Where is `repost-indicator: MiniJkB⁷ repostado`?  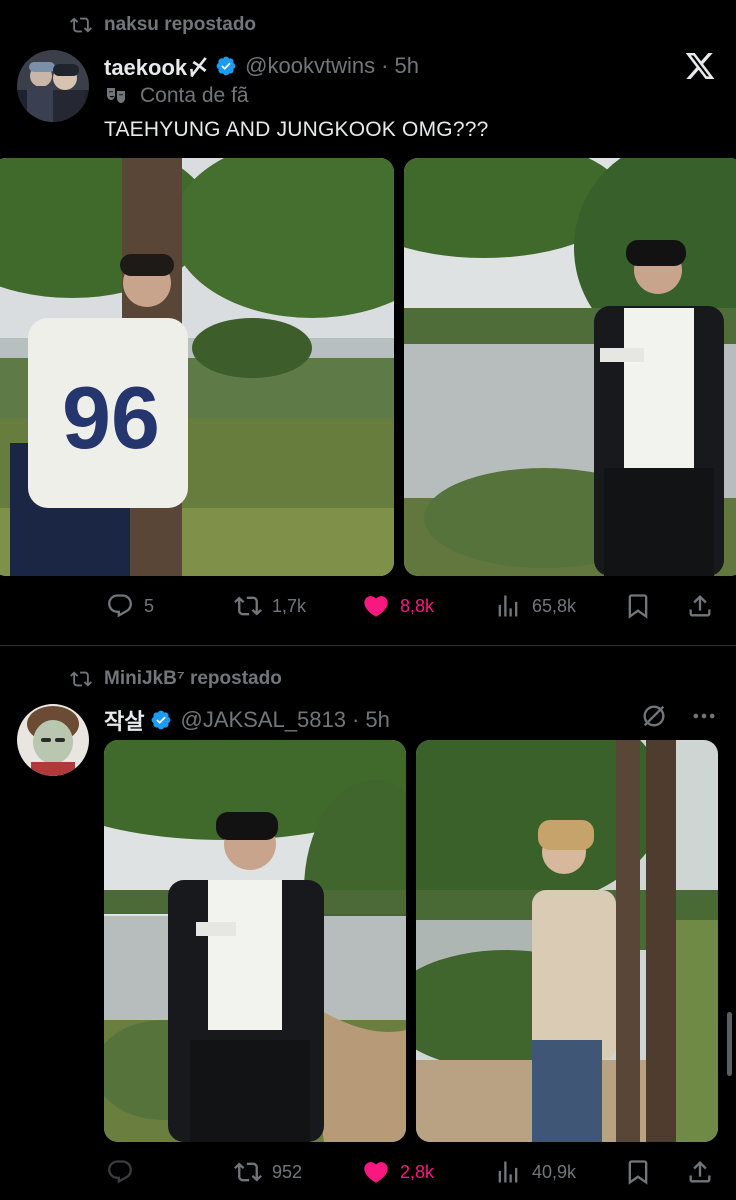 repost-indicator: MiniJkB⁷ repostado is located at coordinates (175, 679).